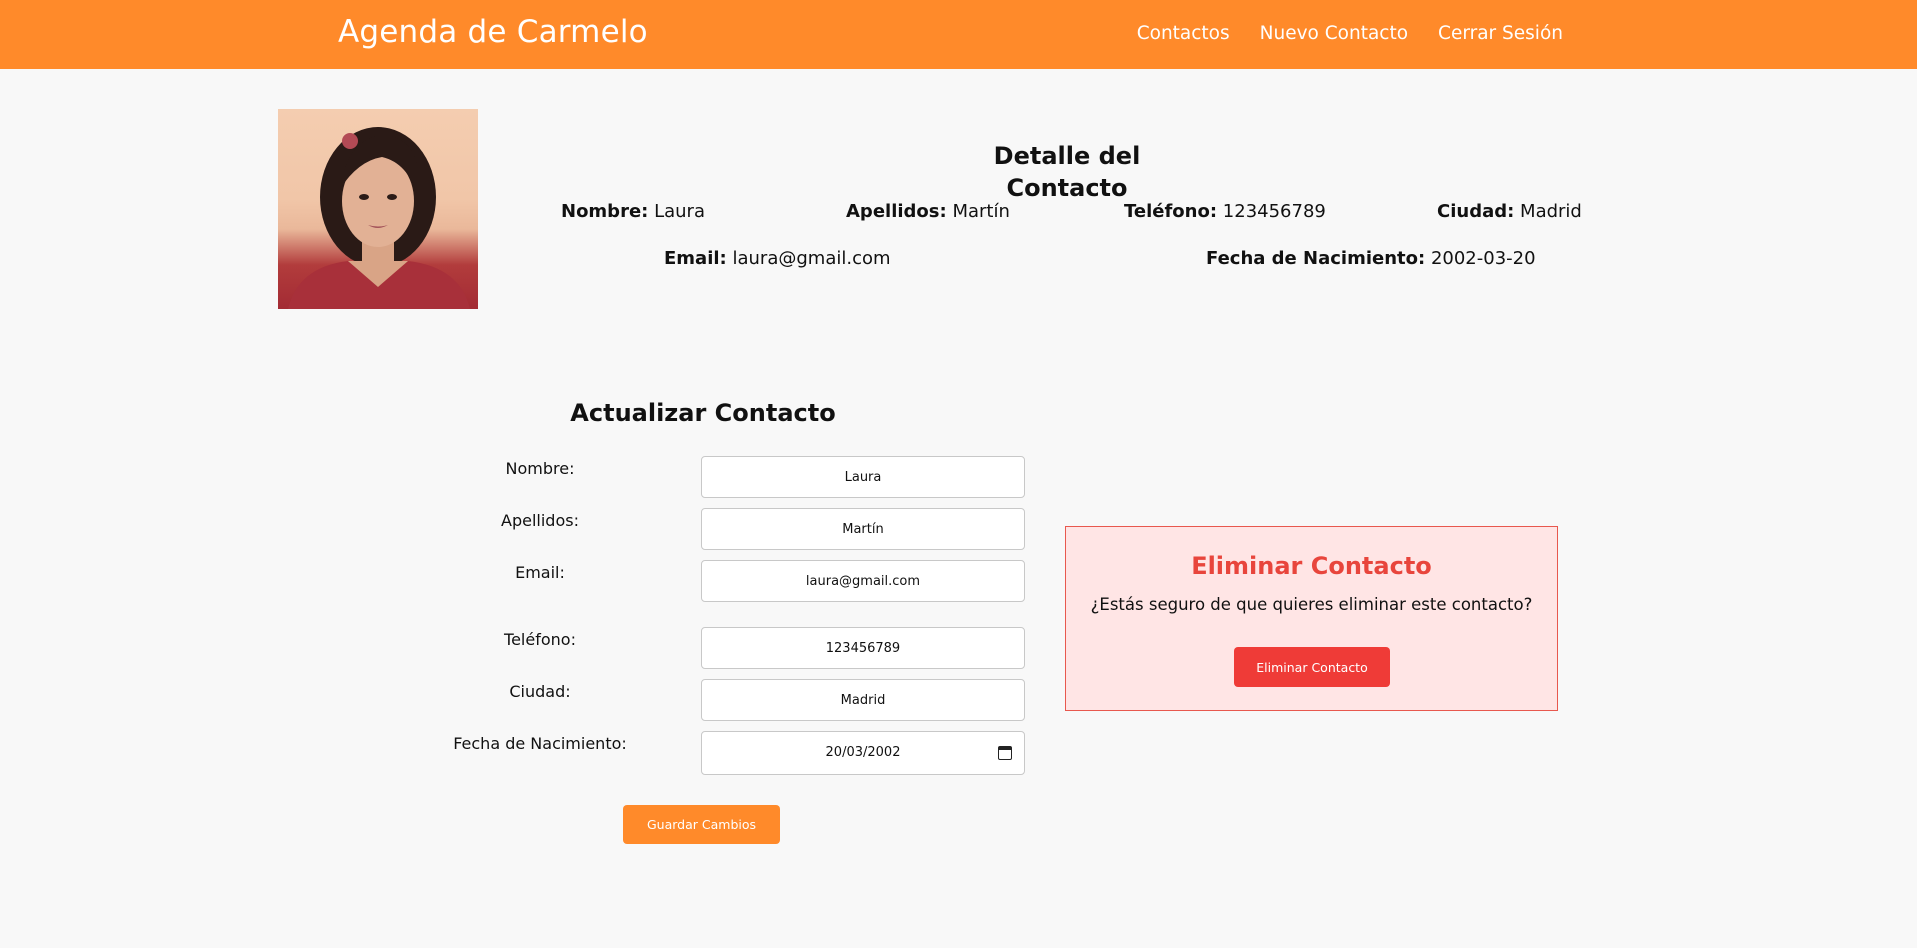 The height and width of the screenshot is (948, 1917). Describe the element at coordinates (540, 520) in the screenshot. I see `label-apellidos: Apellidos:` at that location.